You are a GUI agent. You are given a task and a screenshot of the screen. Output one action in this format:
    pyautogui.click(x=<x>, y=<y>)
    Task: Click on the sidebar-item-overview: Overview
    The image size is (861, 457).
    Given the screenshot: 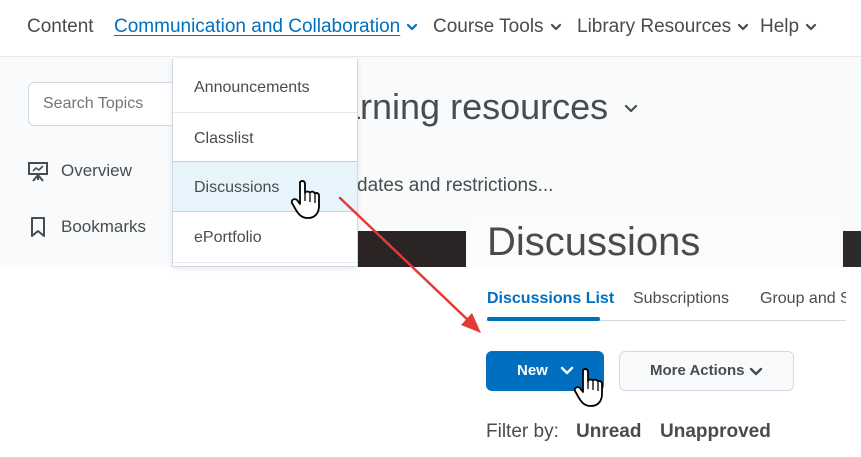 What is the action you would take?
    pyautogui.click(x=79, y=171)
    